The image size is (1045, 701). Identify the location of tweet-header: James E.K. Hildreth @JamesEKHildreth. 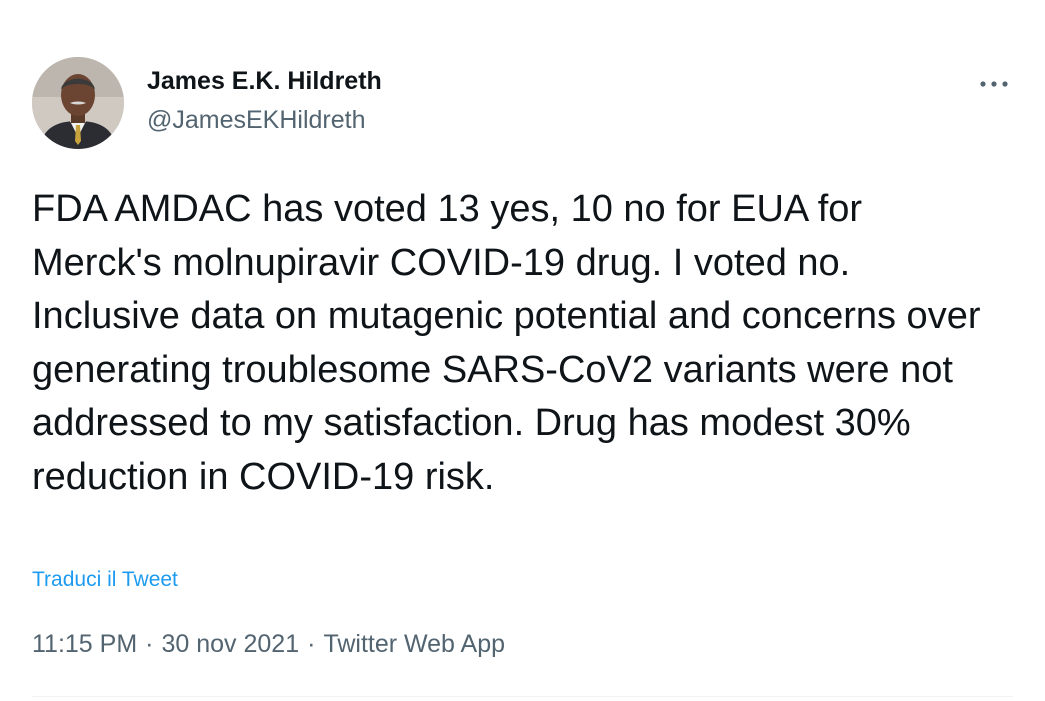
(207, 103).